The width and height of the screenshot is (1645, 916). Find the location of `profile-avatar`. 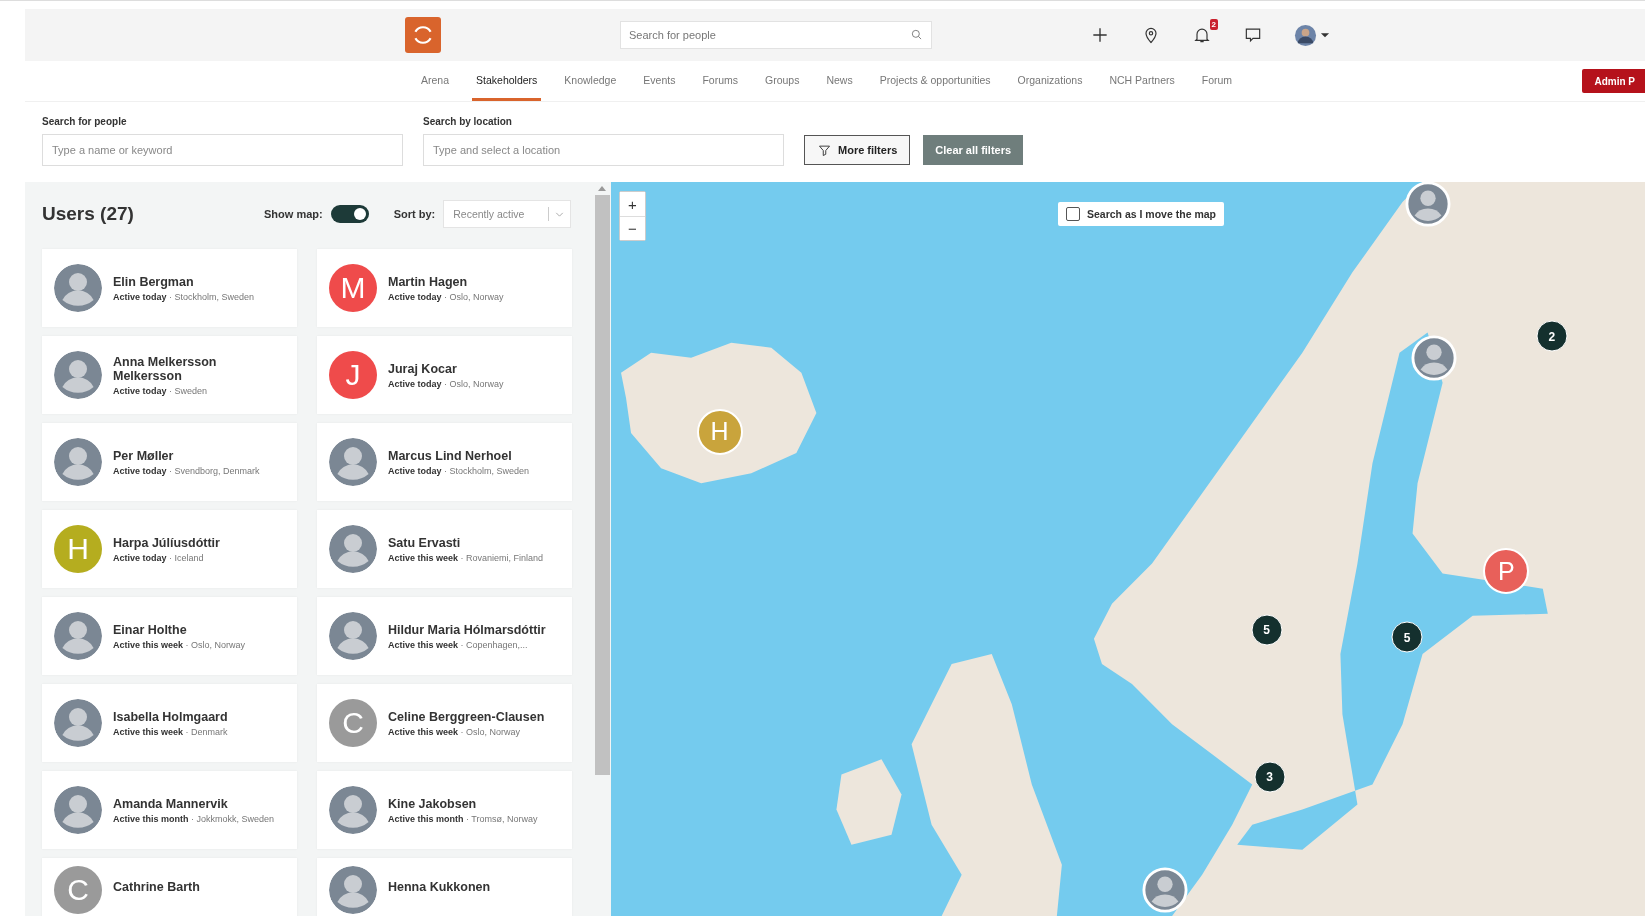

profile-avatar is located at coordinates (1313, 35).